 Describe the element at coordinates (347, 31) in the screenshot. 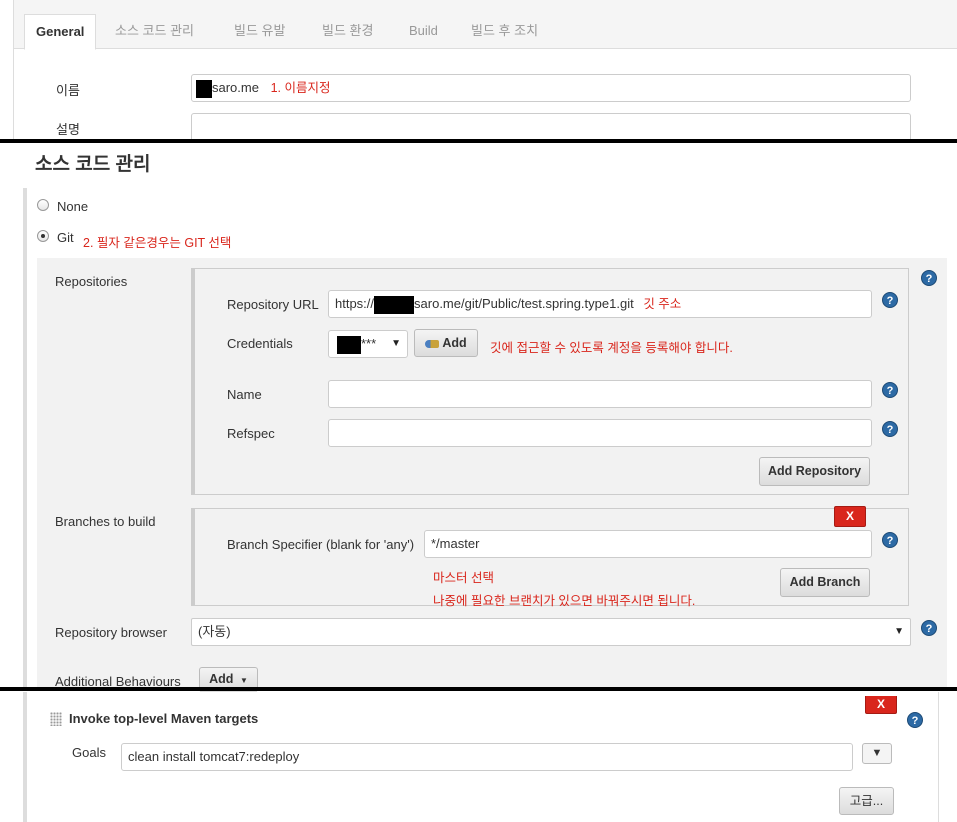

I see `tab-build-environment: 빌드 환경` at that location.